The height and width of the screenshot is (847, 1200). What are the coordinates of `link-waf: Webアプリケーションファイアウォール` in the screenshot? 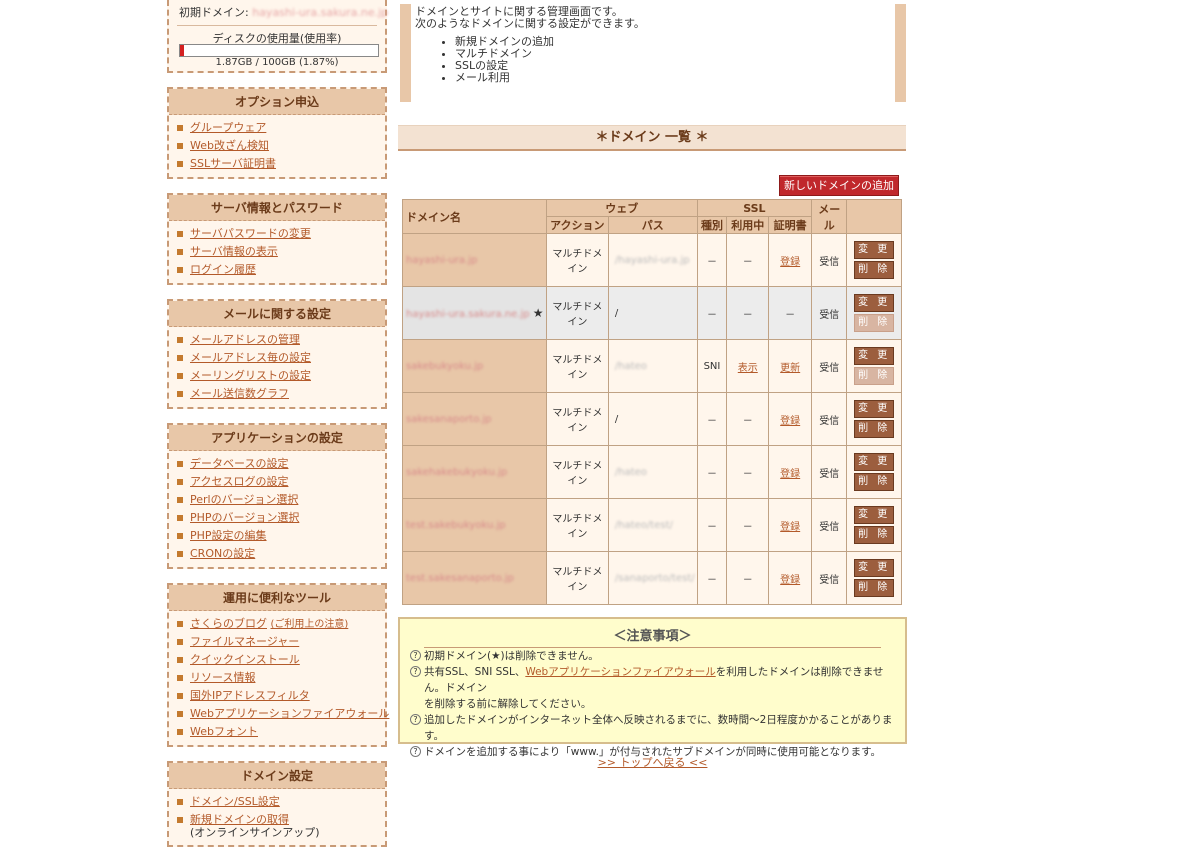 It's located at (289, 713).